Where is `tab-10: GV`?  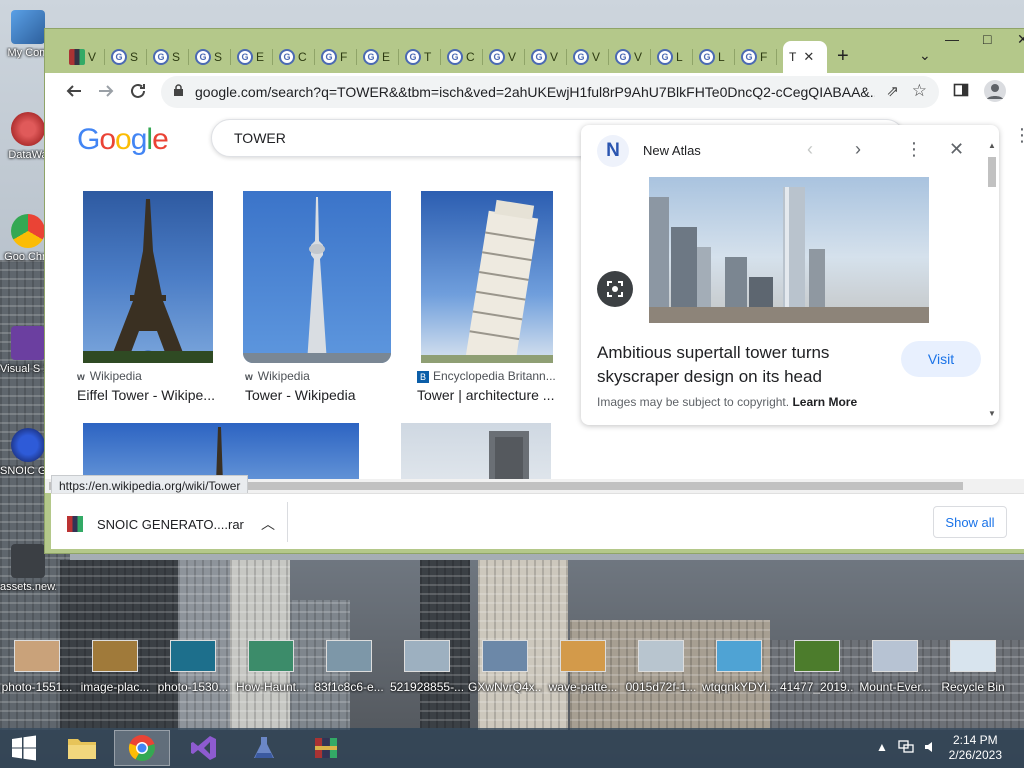 tab-10: GV is located at coordinates (504, 57).